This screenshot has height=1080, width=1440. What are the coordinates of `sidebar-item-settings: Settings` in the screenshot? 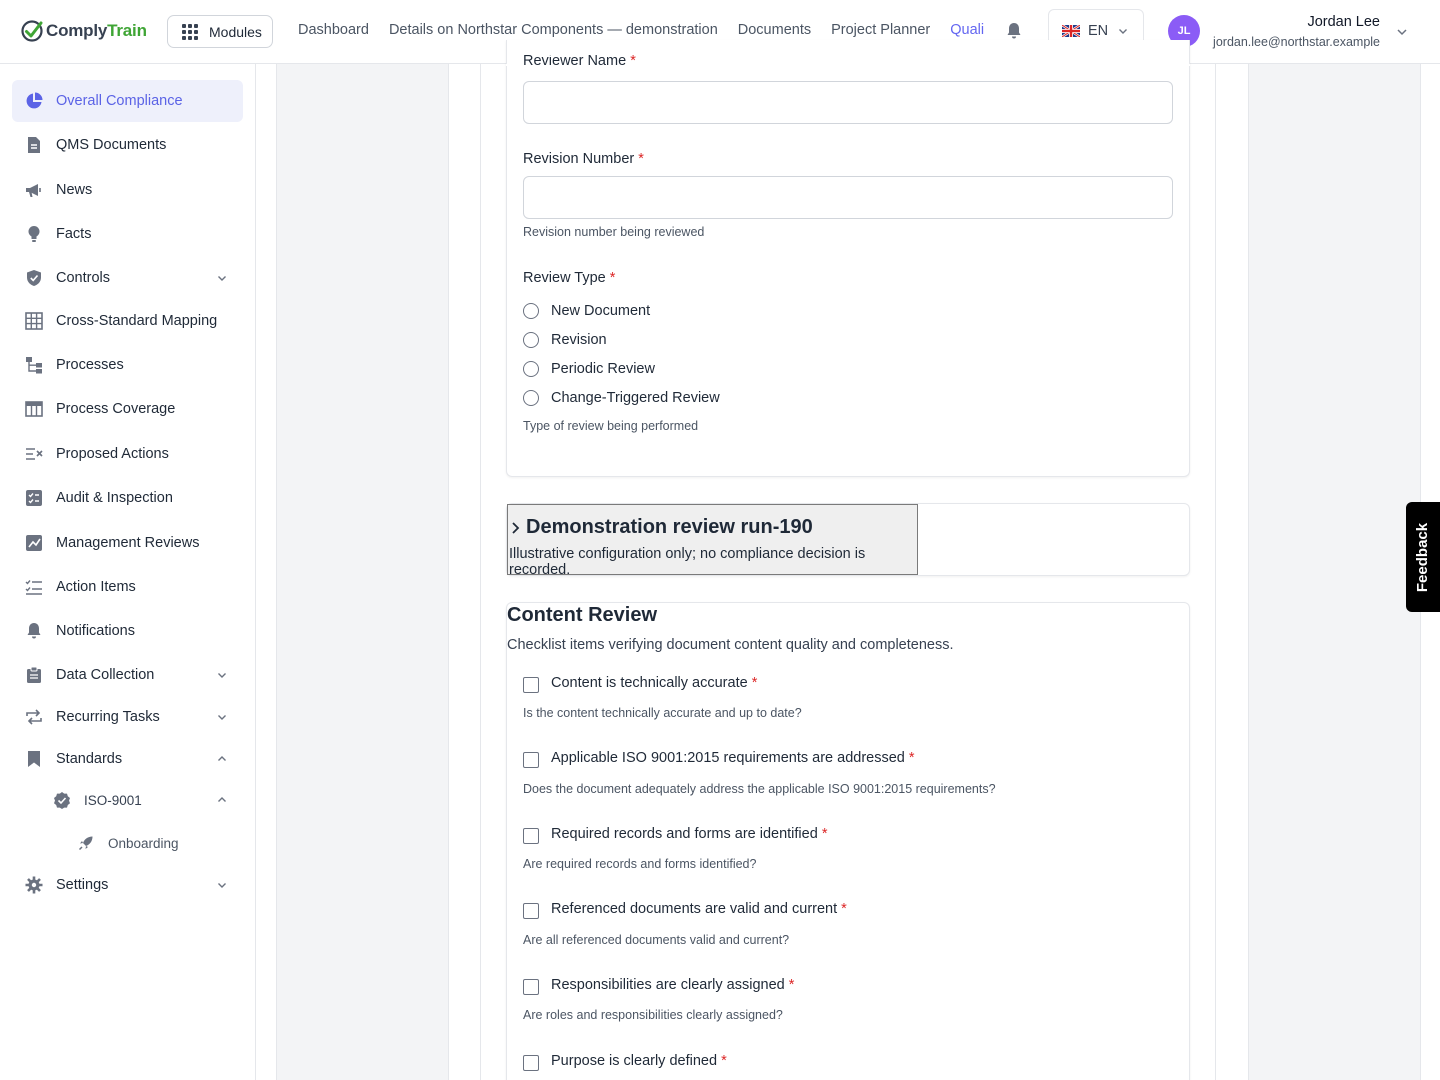 It's located at (127, 885).